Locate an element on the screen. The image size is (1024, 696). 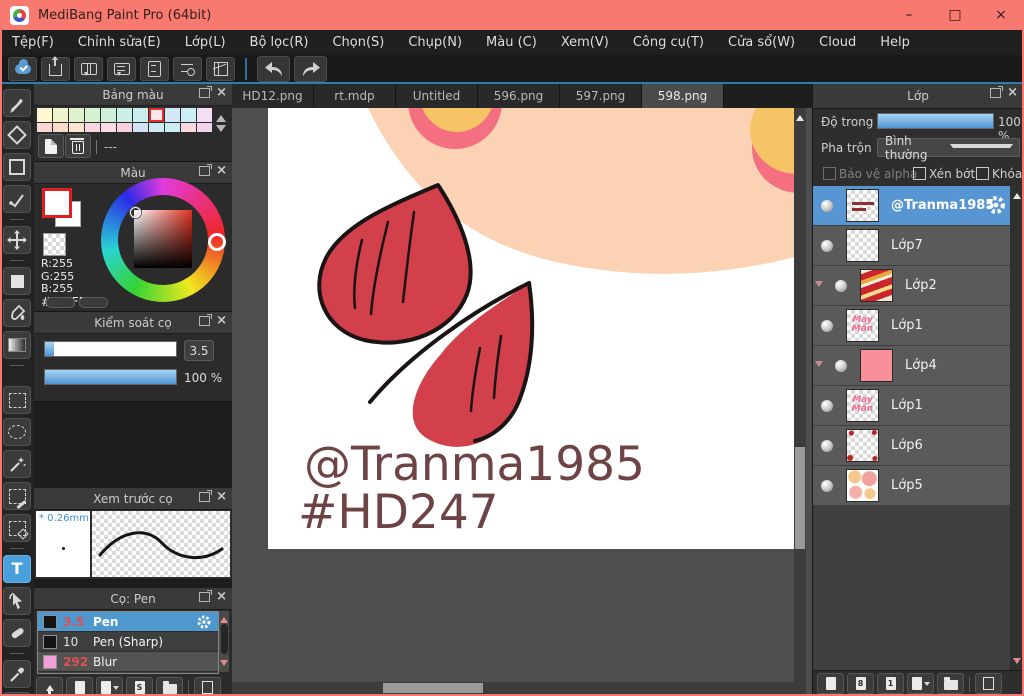
menu-cloud: Cloud is located at coordinates (837, 42).